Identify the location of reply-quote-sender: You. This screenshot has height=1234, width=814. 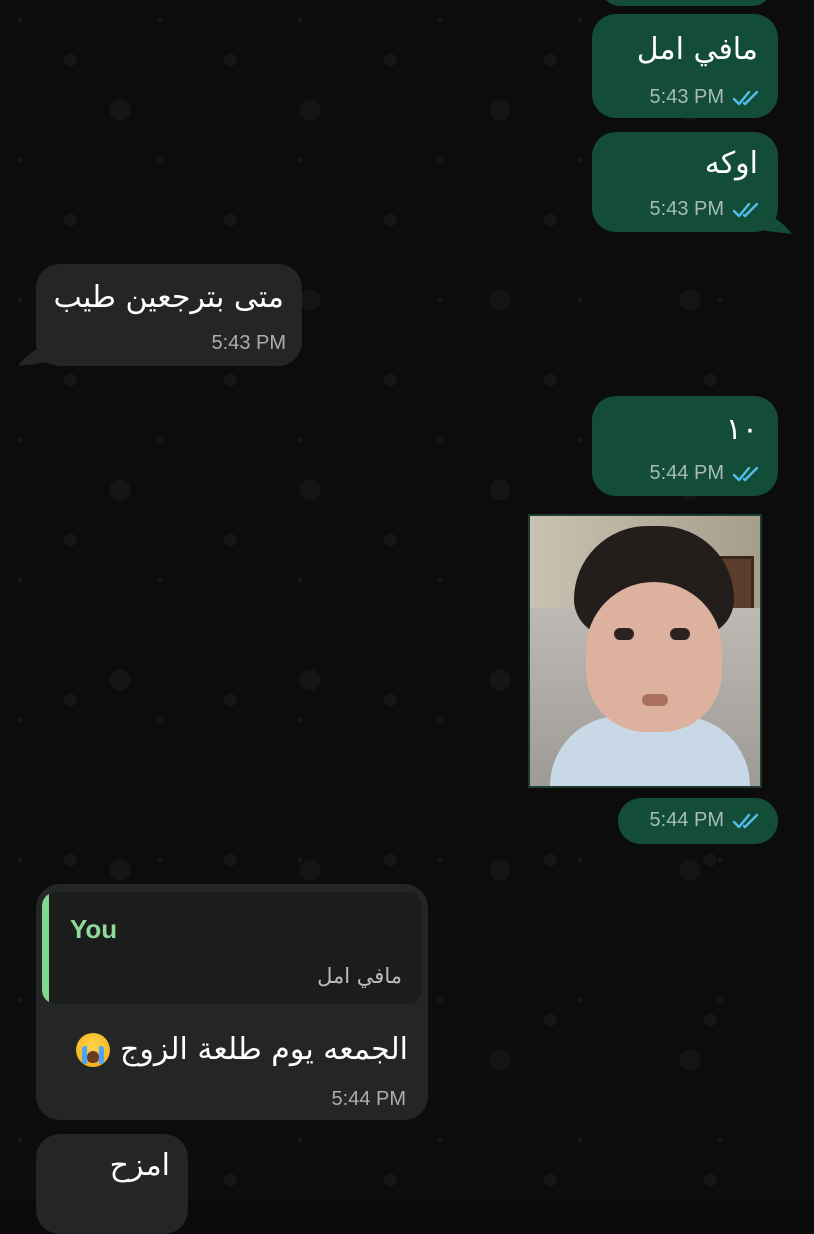
(94, 929).